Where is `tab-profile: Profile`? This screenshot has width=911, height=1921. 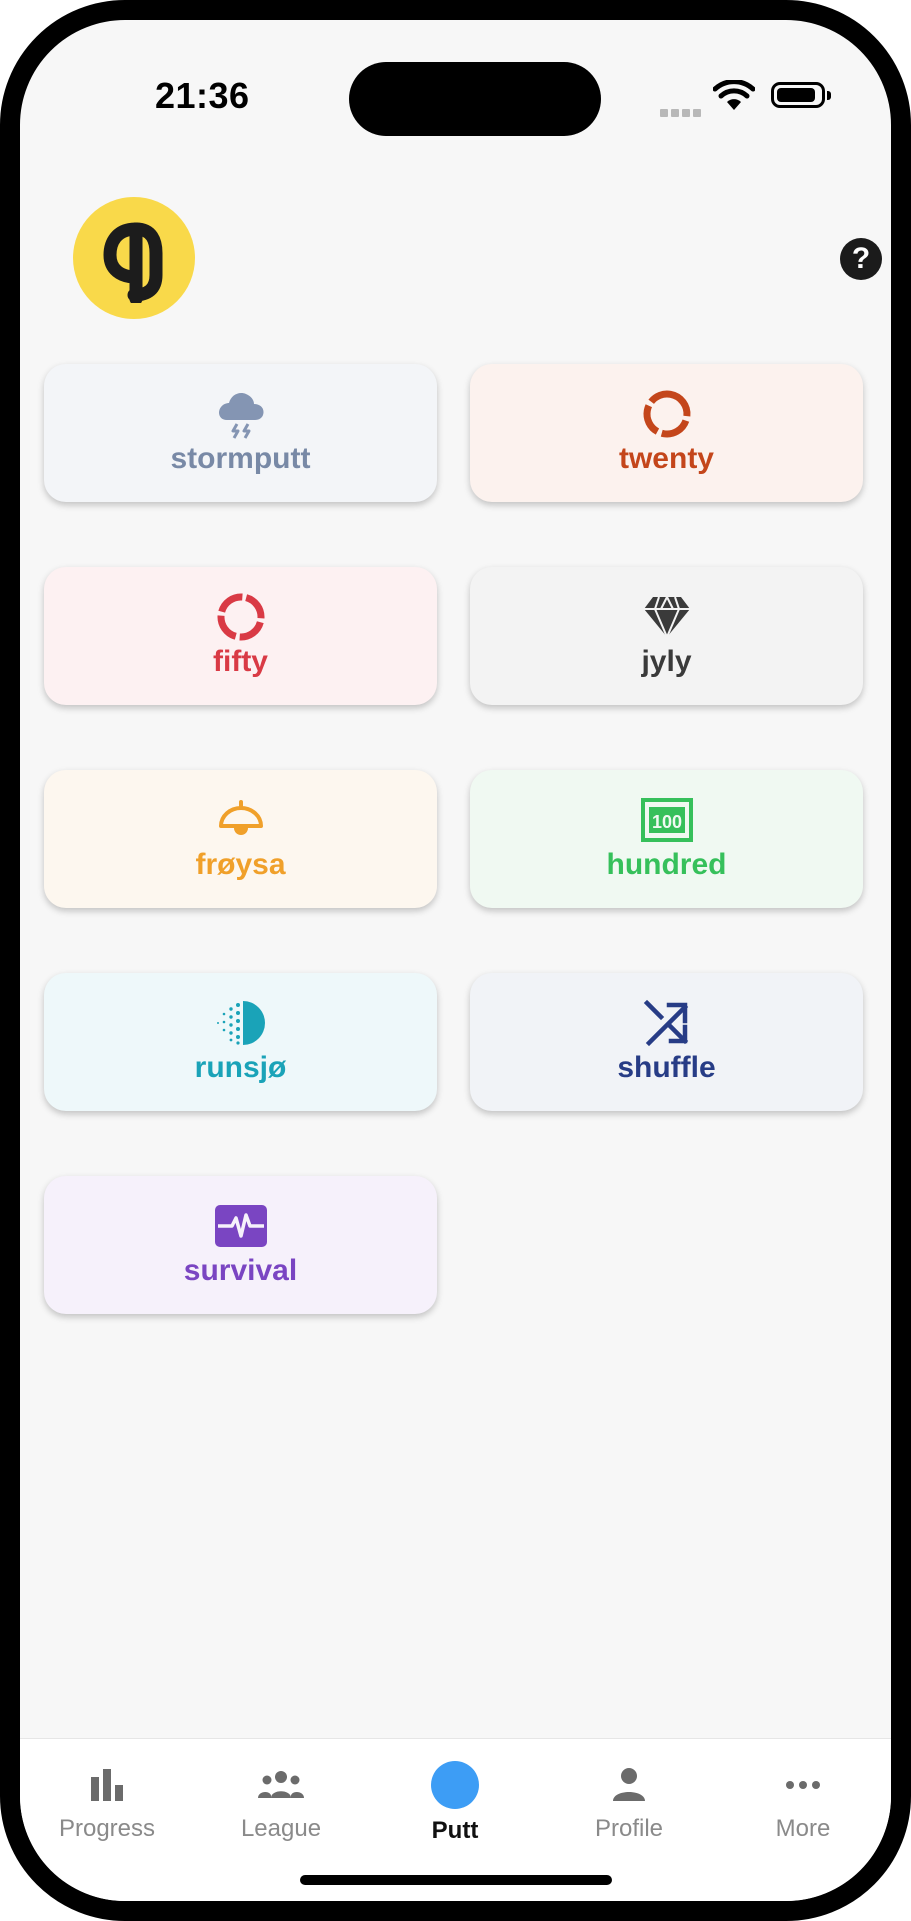 tab-profile: Profile is located at coordinates (629, 1802).